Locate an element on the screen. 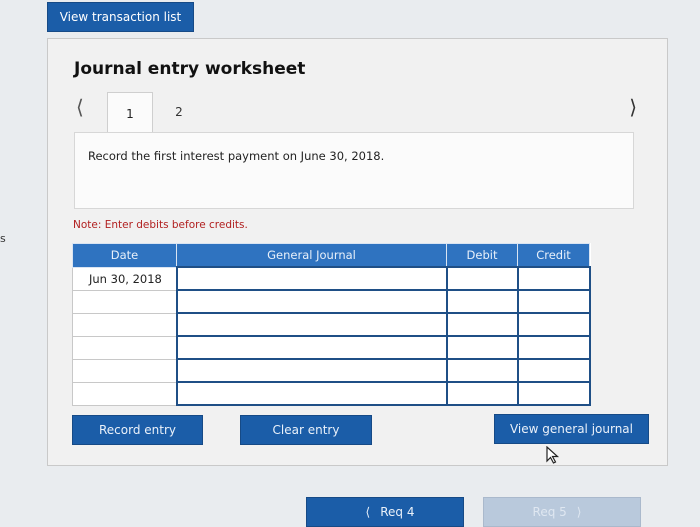  column-header-date: Date is located at coordinates (124, 255).